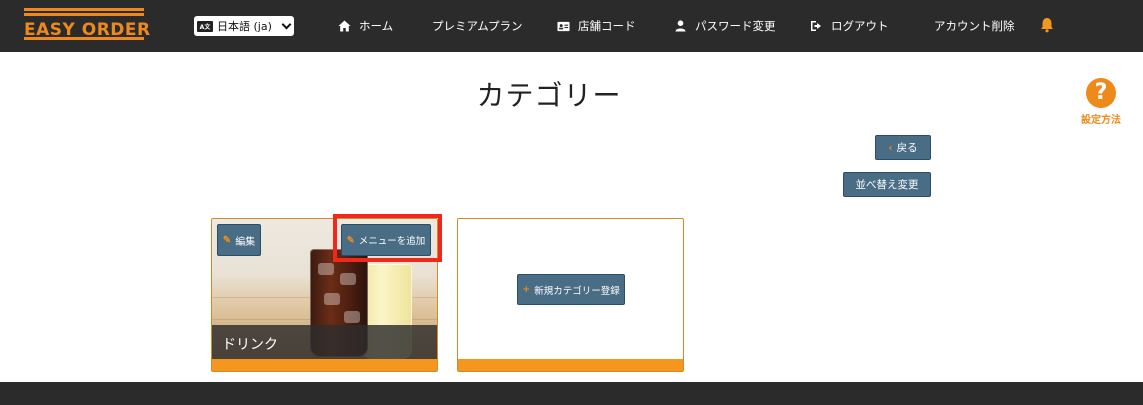 The image size is (1143, 405). I want to click on nav-password-change-label: パスワード変更, so click(735, 26).